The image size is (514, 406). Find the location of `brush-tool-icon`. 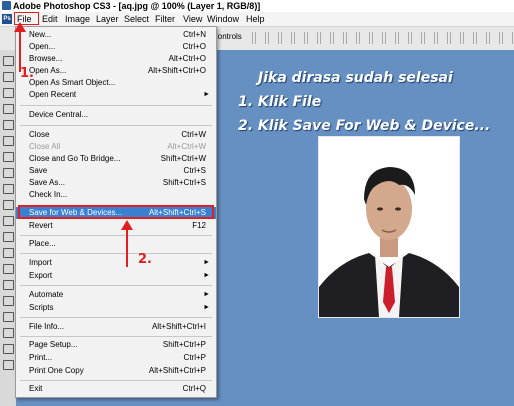

brush-tool-icon is located at coordinates (8, 173).